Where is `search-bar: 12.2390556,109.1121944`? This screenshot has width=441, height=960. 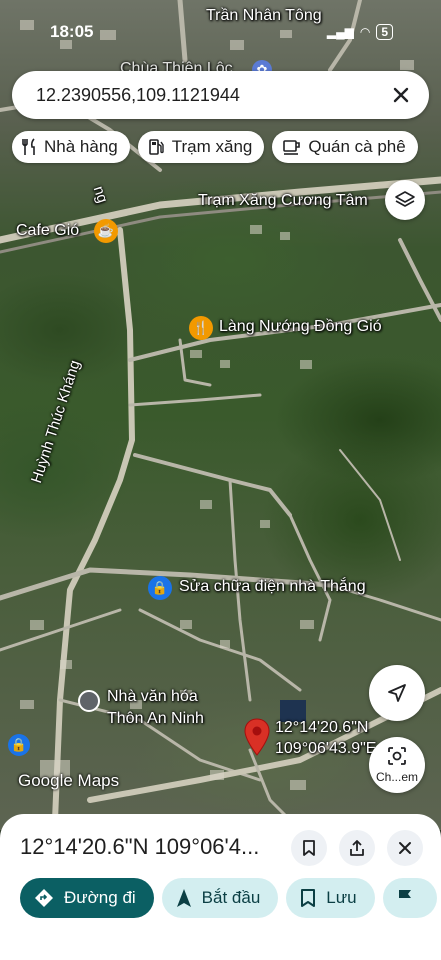
search-bar: 12.2390556,109.1121944 is located at coordinates (220, 95).